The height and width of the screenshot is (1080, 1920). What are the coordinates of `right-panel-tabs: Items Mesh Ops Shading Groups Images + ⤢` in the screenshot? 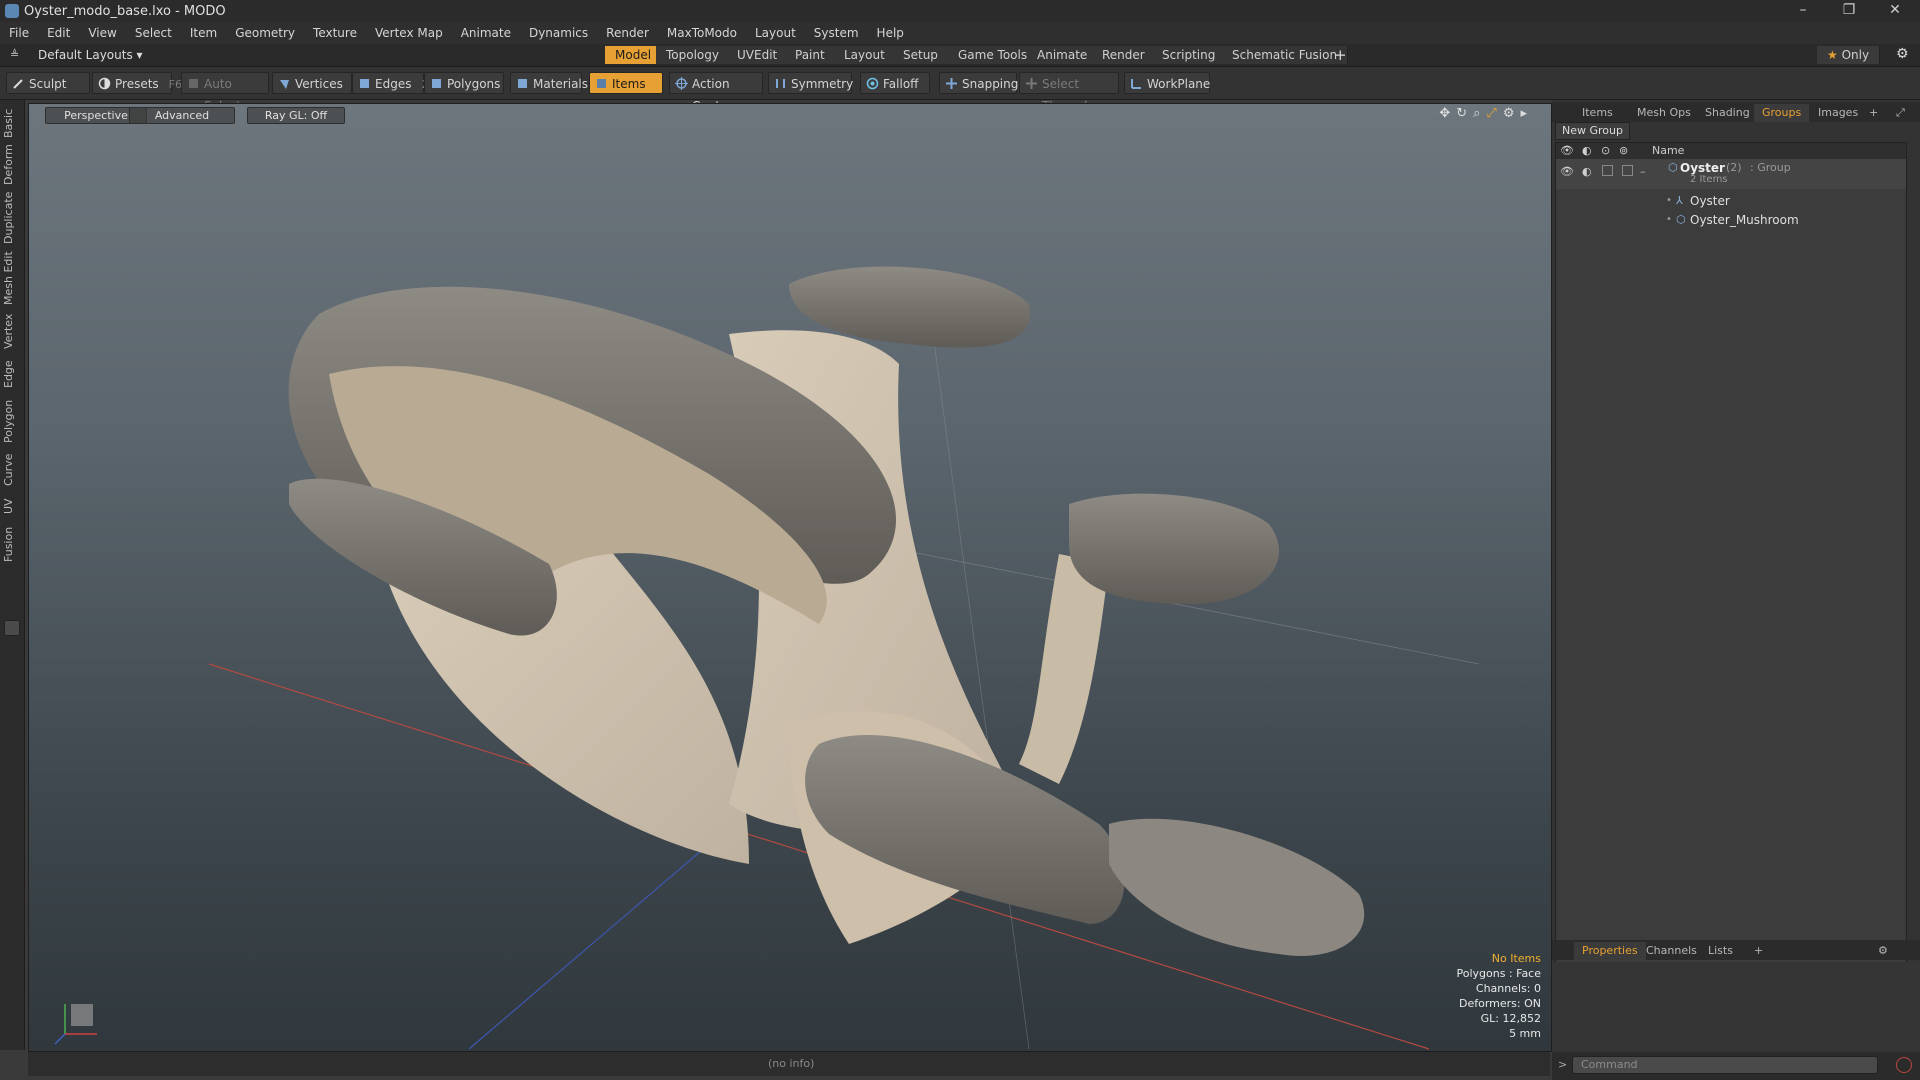 It's located at (1736, 112).